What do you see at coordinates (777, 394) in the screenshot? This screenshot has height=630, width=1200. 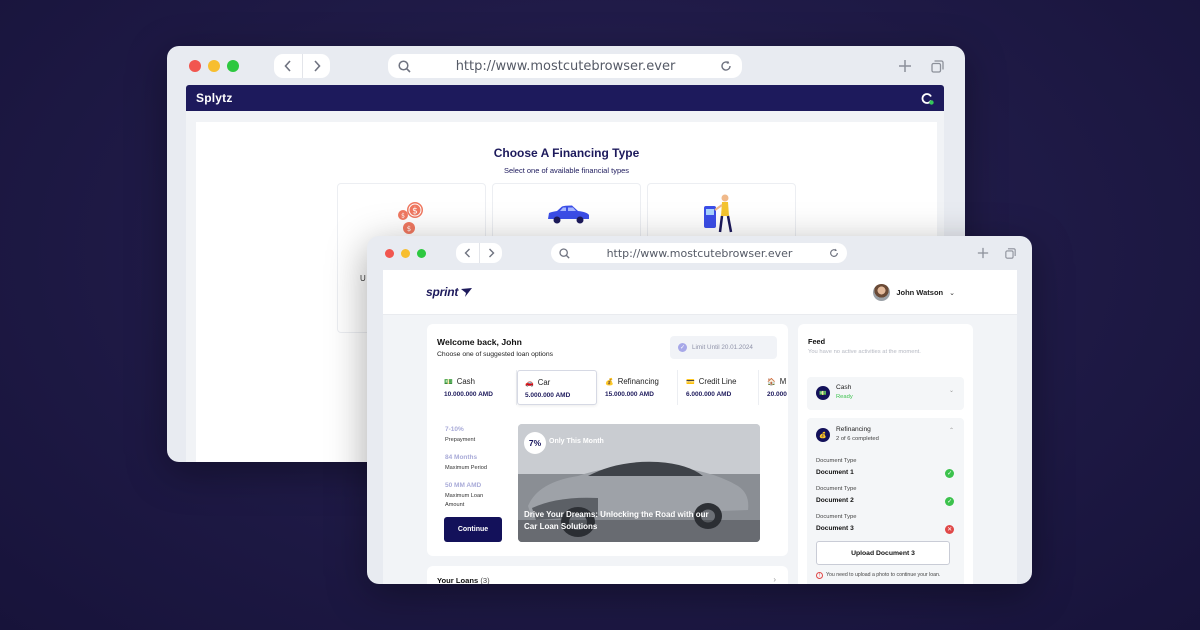 I see `tab-amount: 20.000` at bounding box center [777, 394].